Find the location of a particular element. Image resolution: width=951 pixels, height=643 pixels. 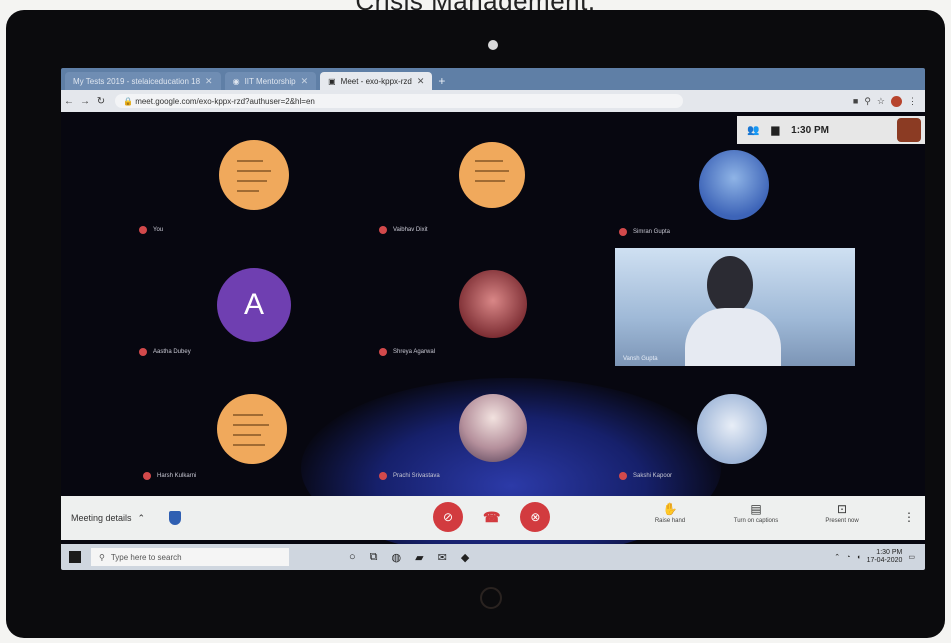

participant-avatar: A is located at coordinates (254, 305).